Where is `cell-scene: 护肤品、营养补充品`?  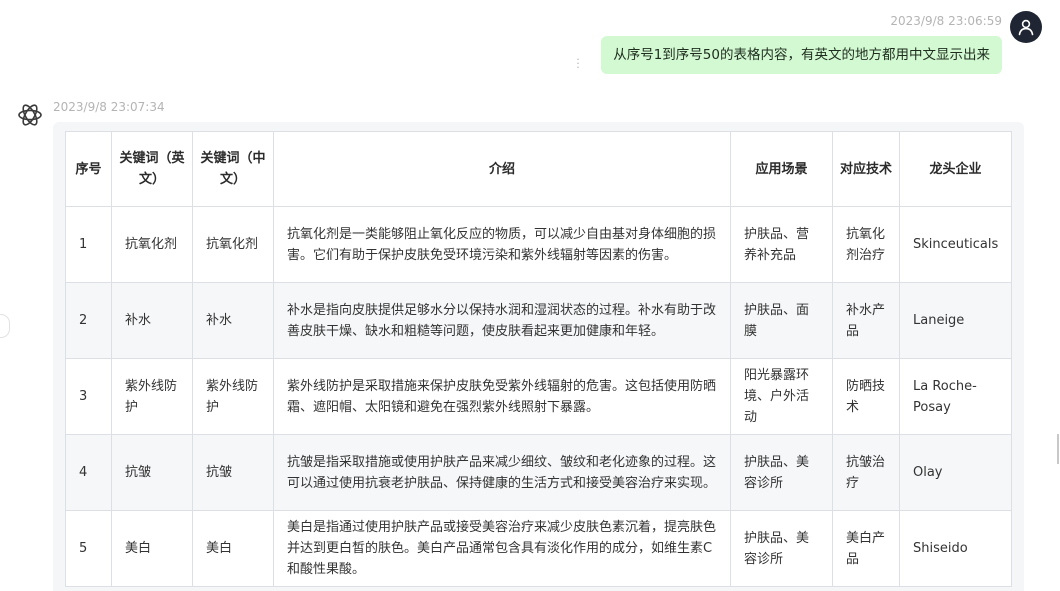 cell-scene: 护肤品、营养补充品 is located at coordinates (781, 244).